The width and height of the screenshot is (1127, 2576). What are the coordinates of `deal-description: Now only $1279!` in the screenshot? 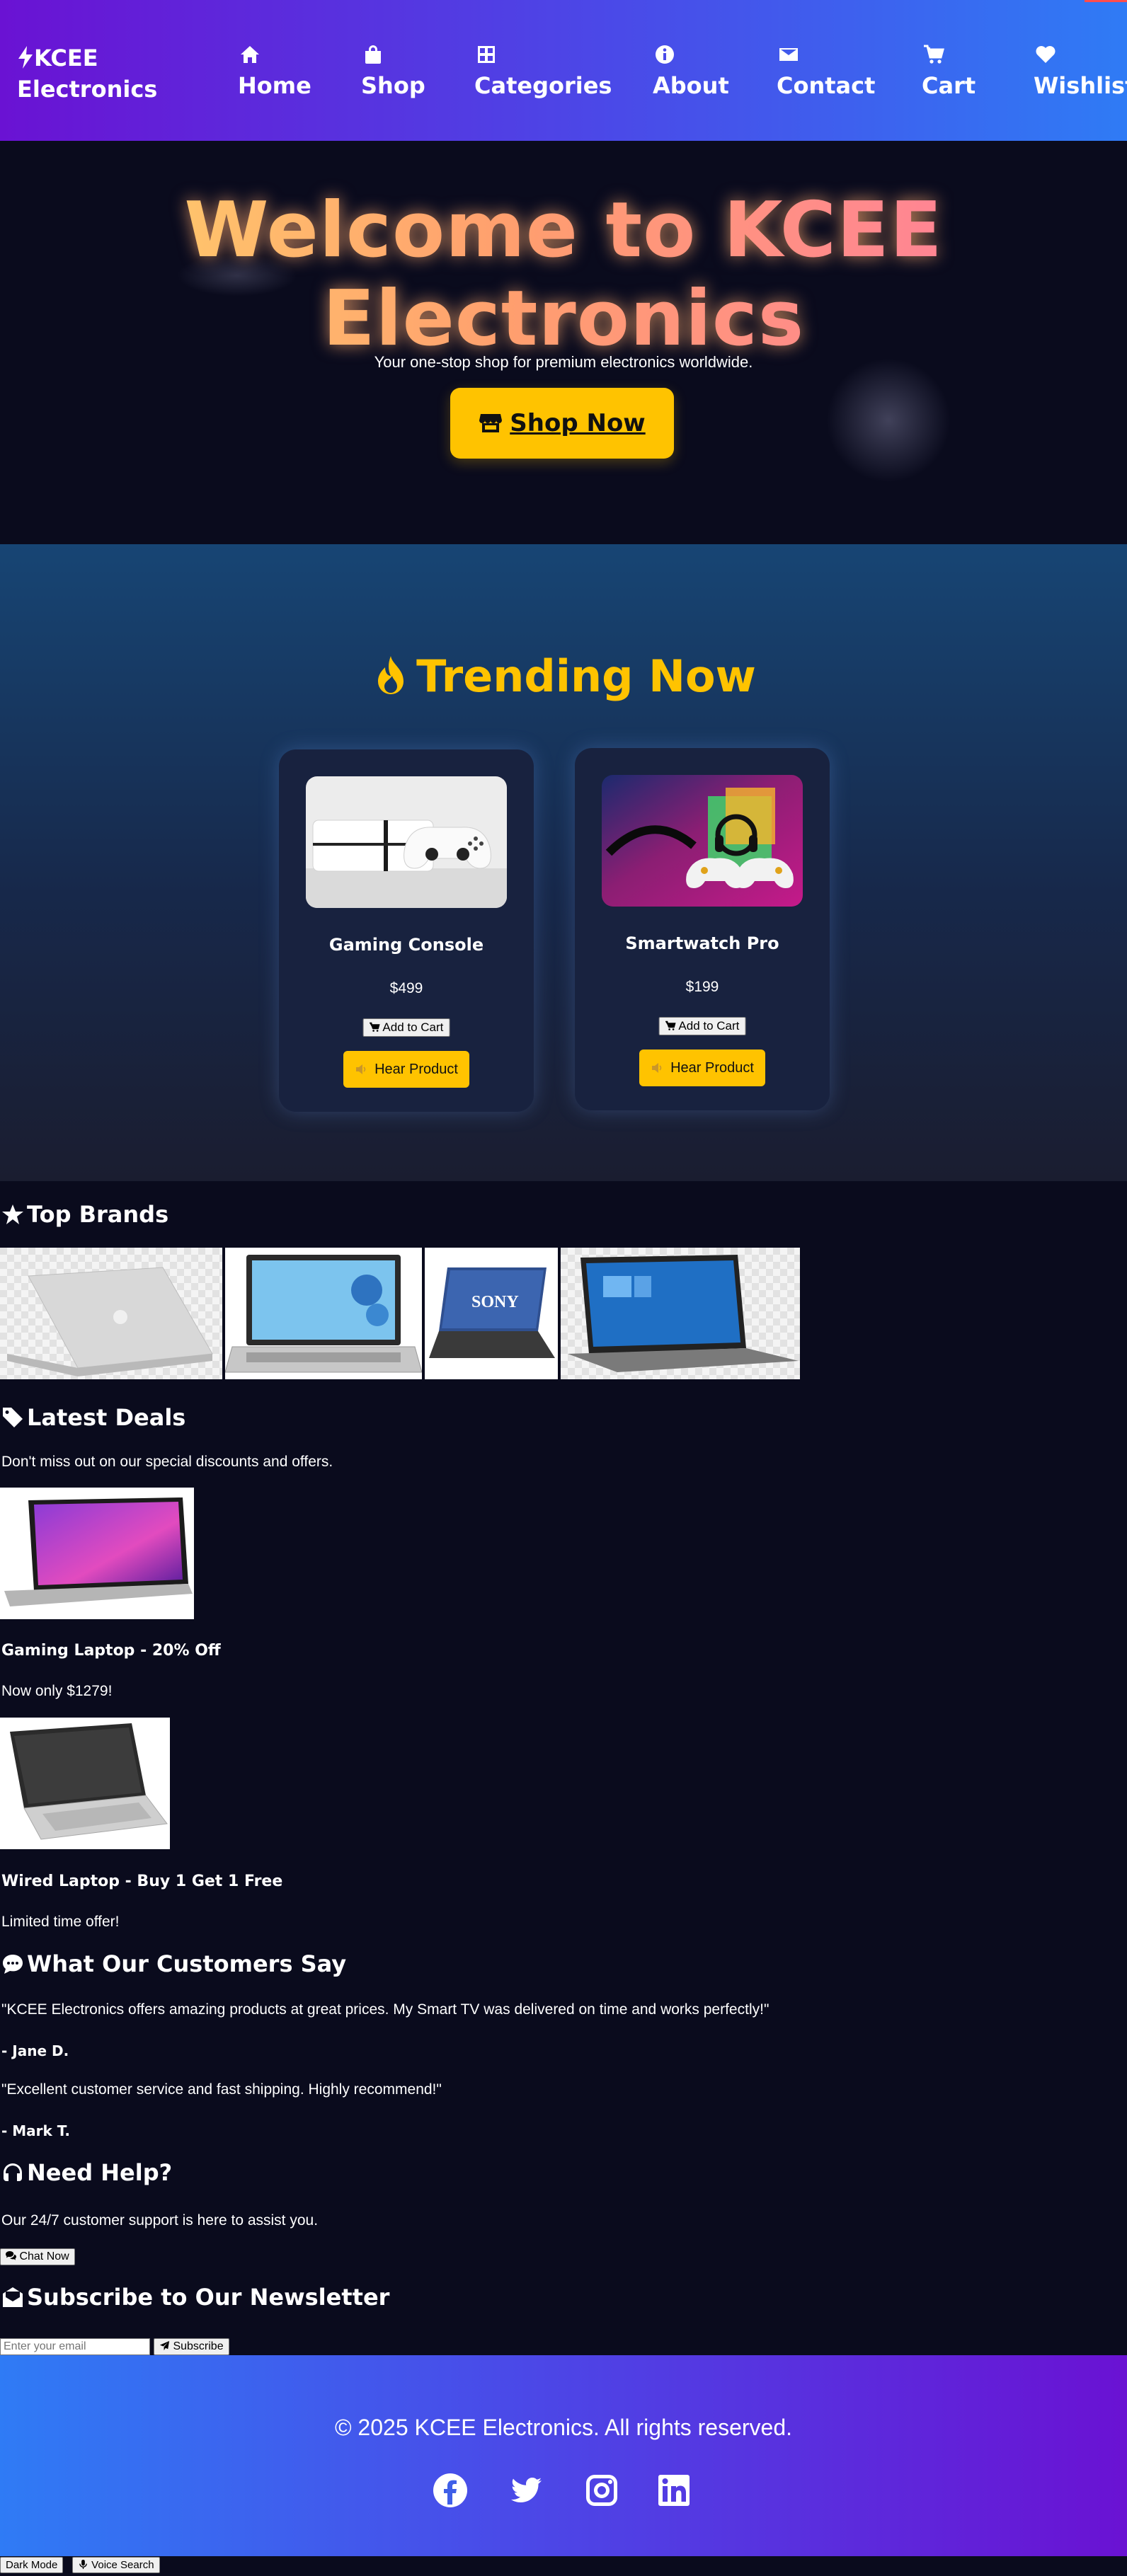 It's located at (57, 1691).